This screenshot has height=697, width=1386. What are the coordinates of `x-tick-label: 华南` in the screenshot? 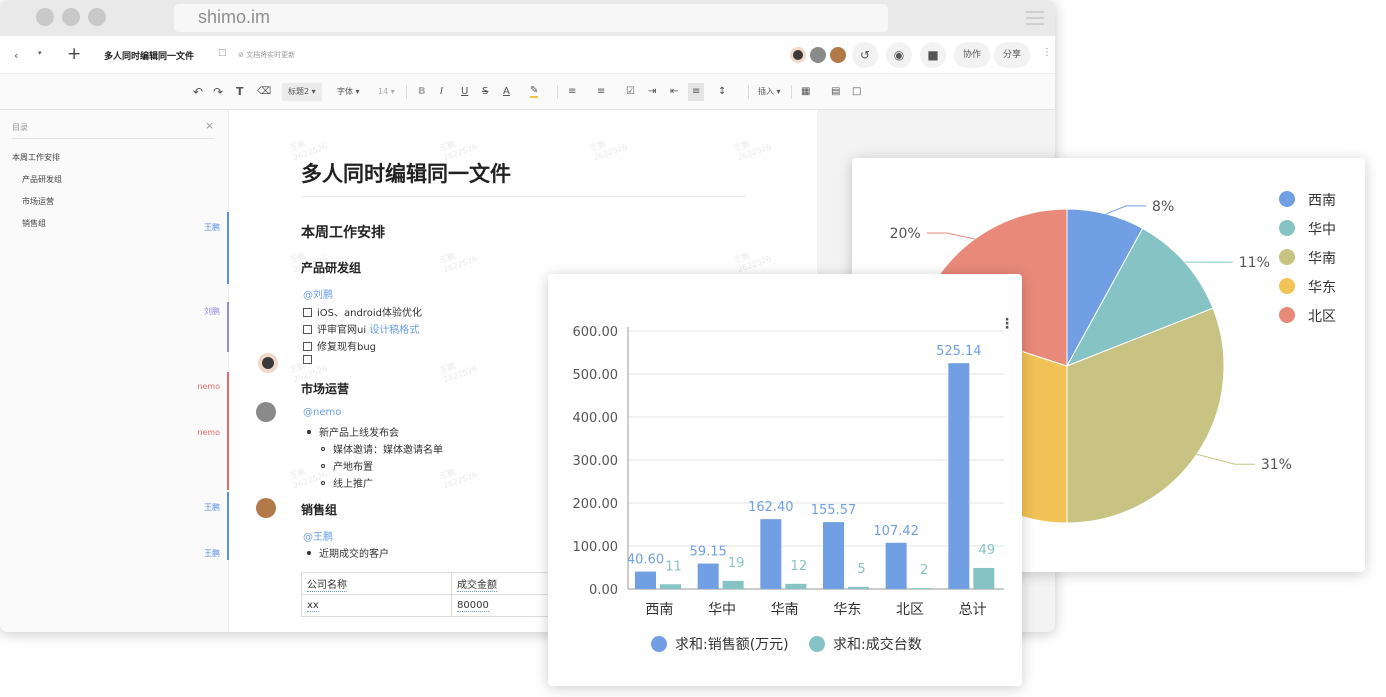 It's located at (785, 610).